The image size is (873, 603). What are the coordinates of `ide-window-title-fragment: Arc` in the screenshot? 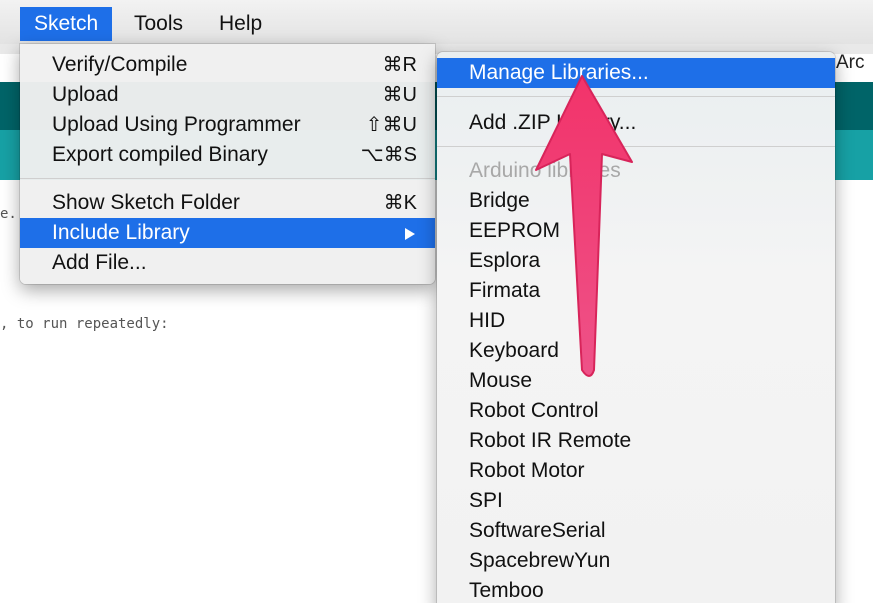 It's located at (850, 62).